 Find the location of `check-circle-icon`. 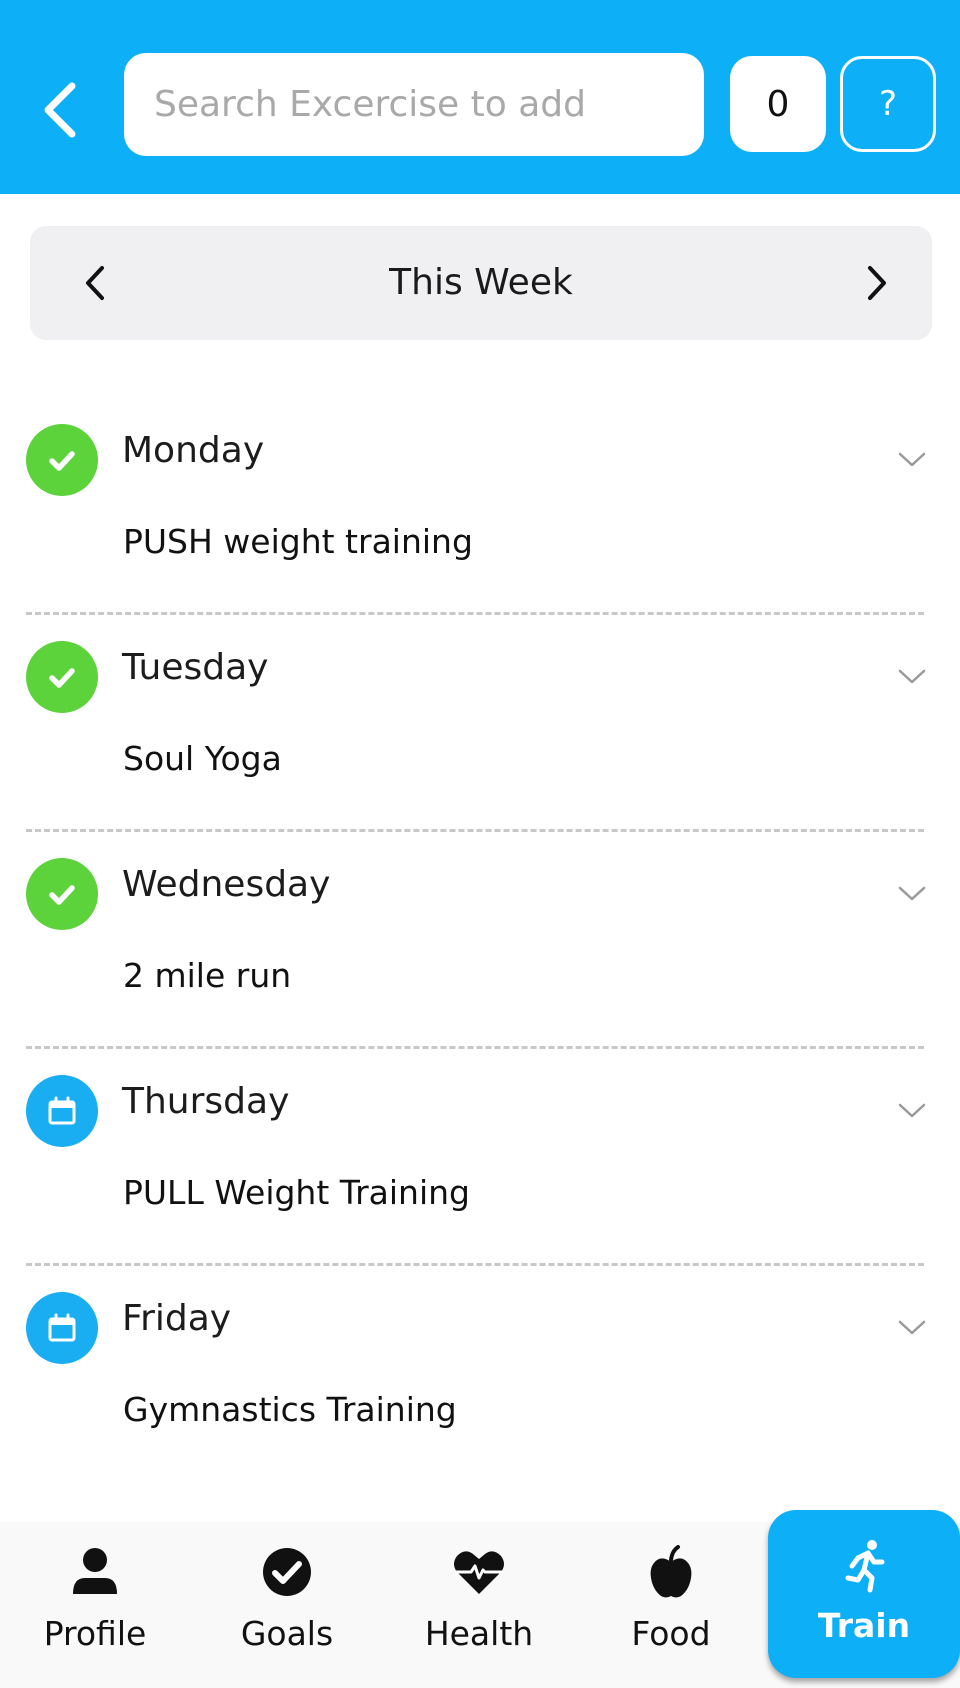

check-circle-icon is located at coordinates (287, 1572).